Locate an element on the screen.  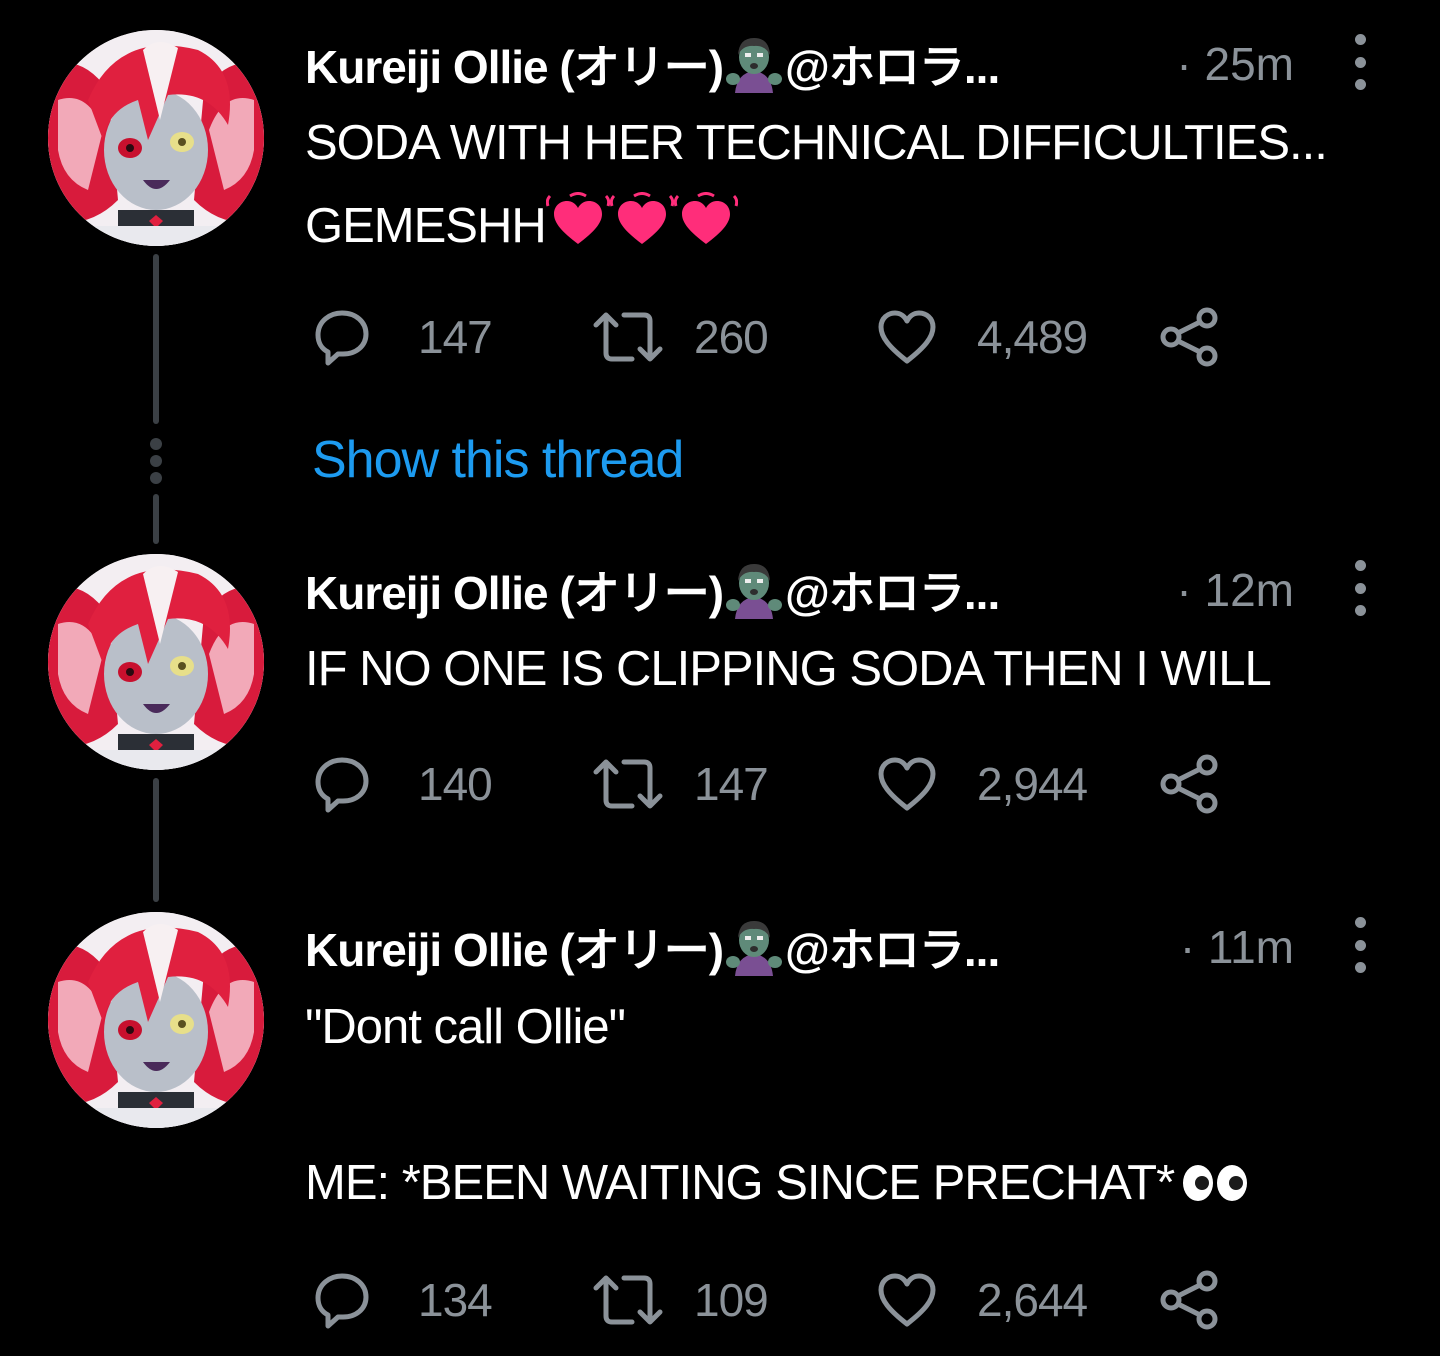
like-count: 4,489 is located at coordinates (1032, 337).